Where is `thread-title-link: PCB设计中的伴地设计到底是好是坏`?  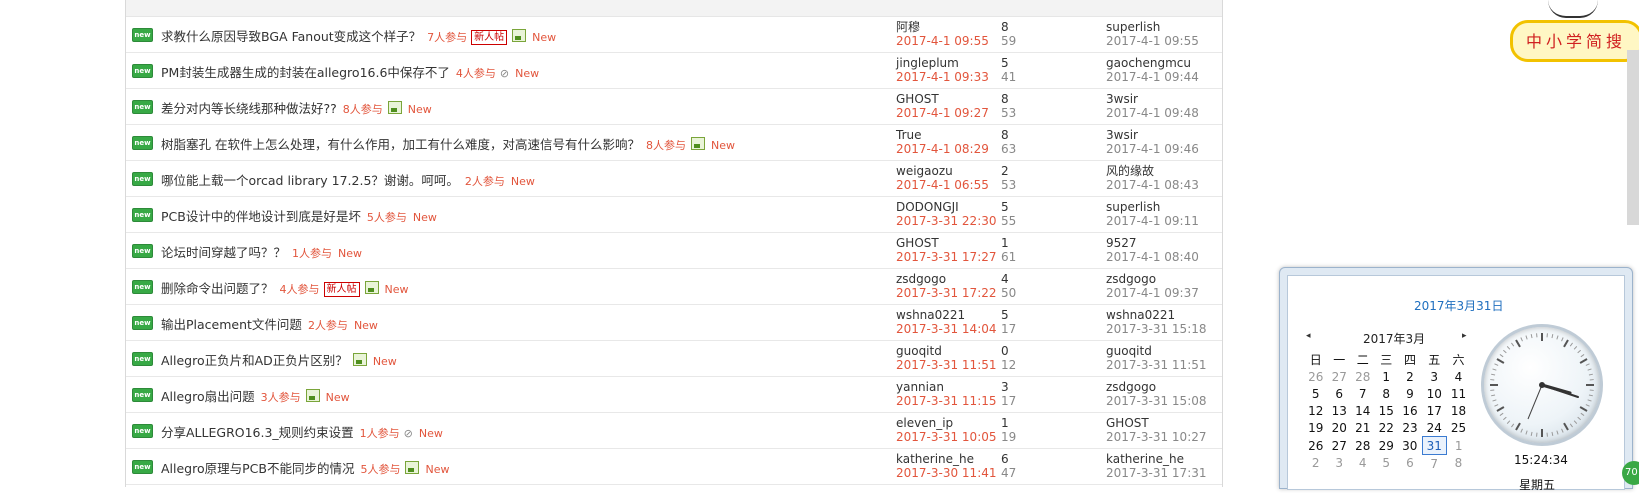 thread-title-link: PCB设计中的伴地设计到底是好是坏 is located at coordinates (261, 216).